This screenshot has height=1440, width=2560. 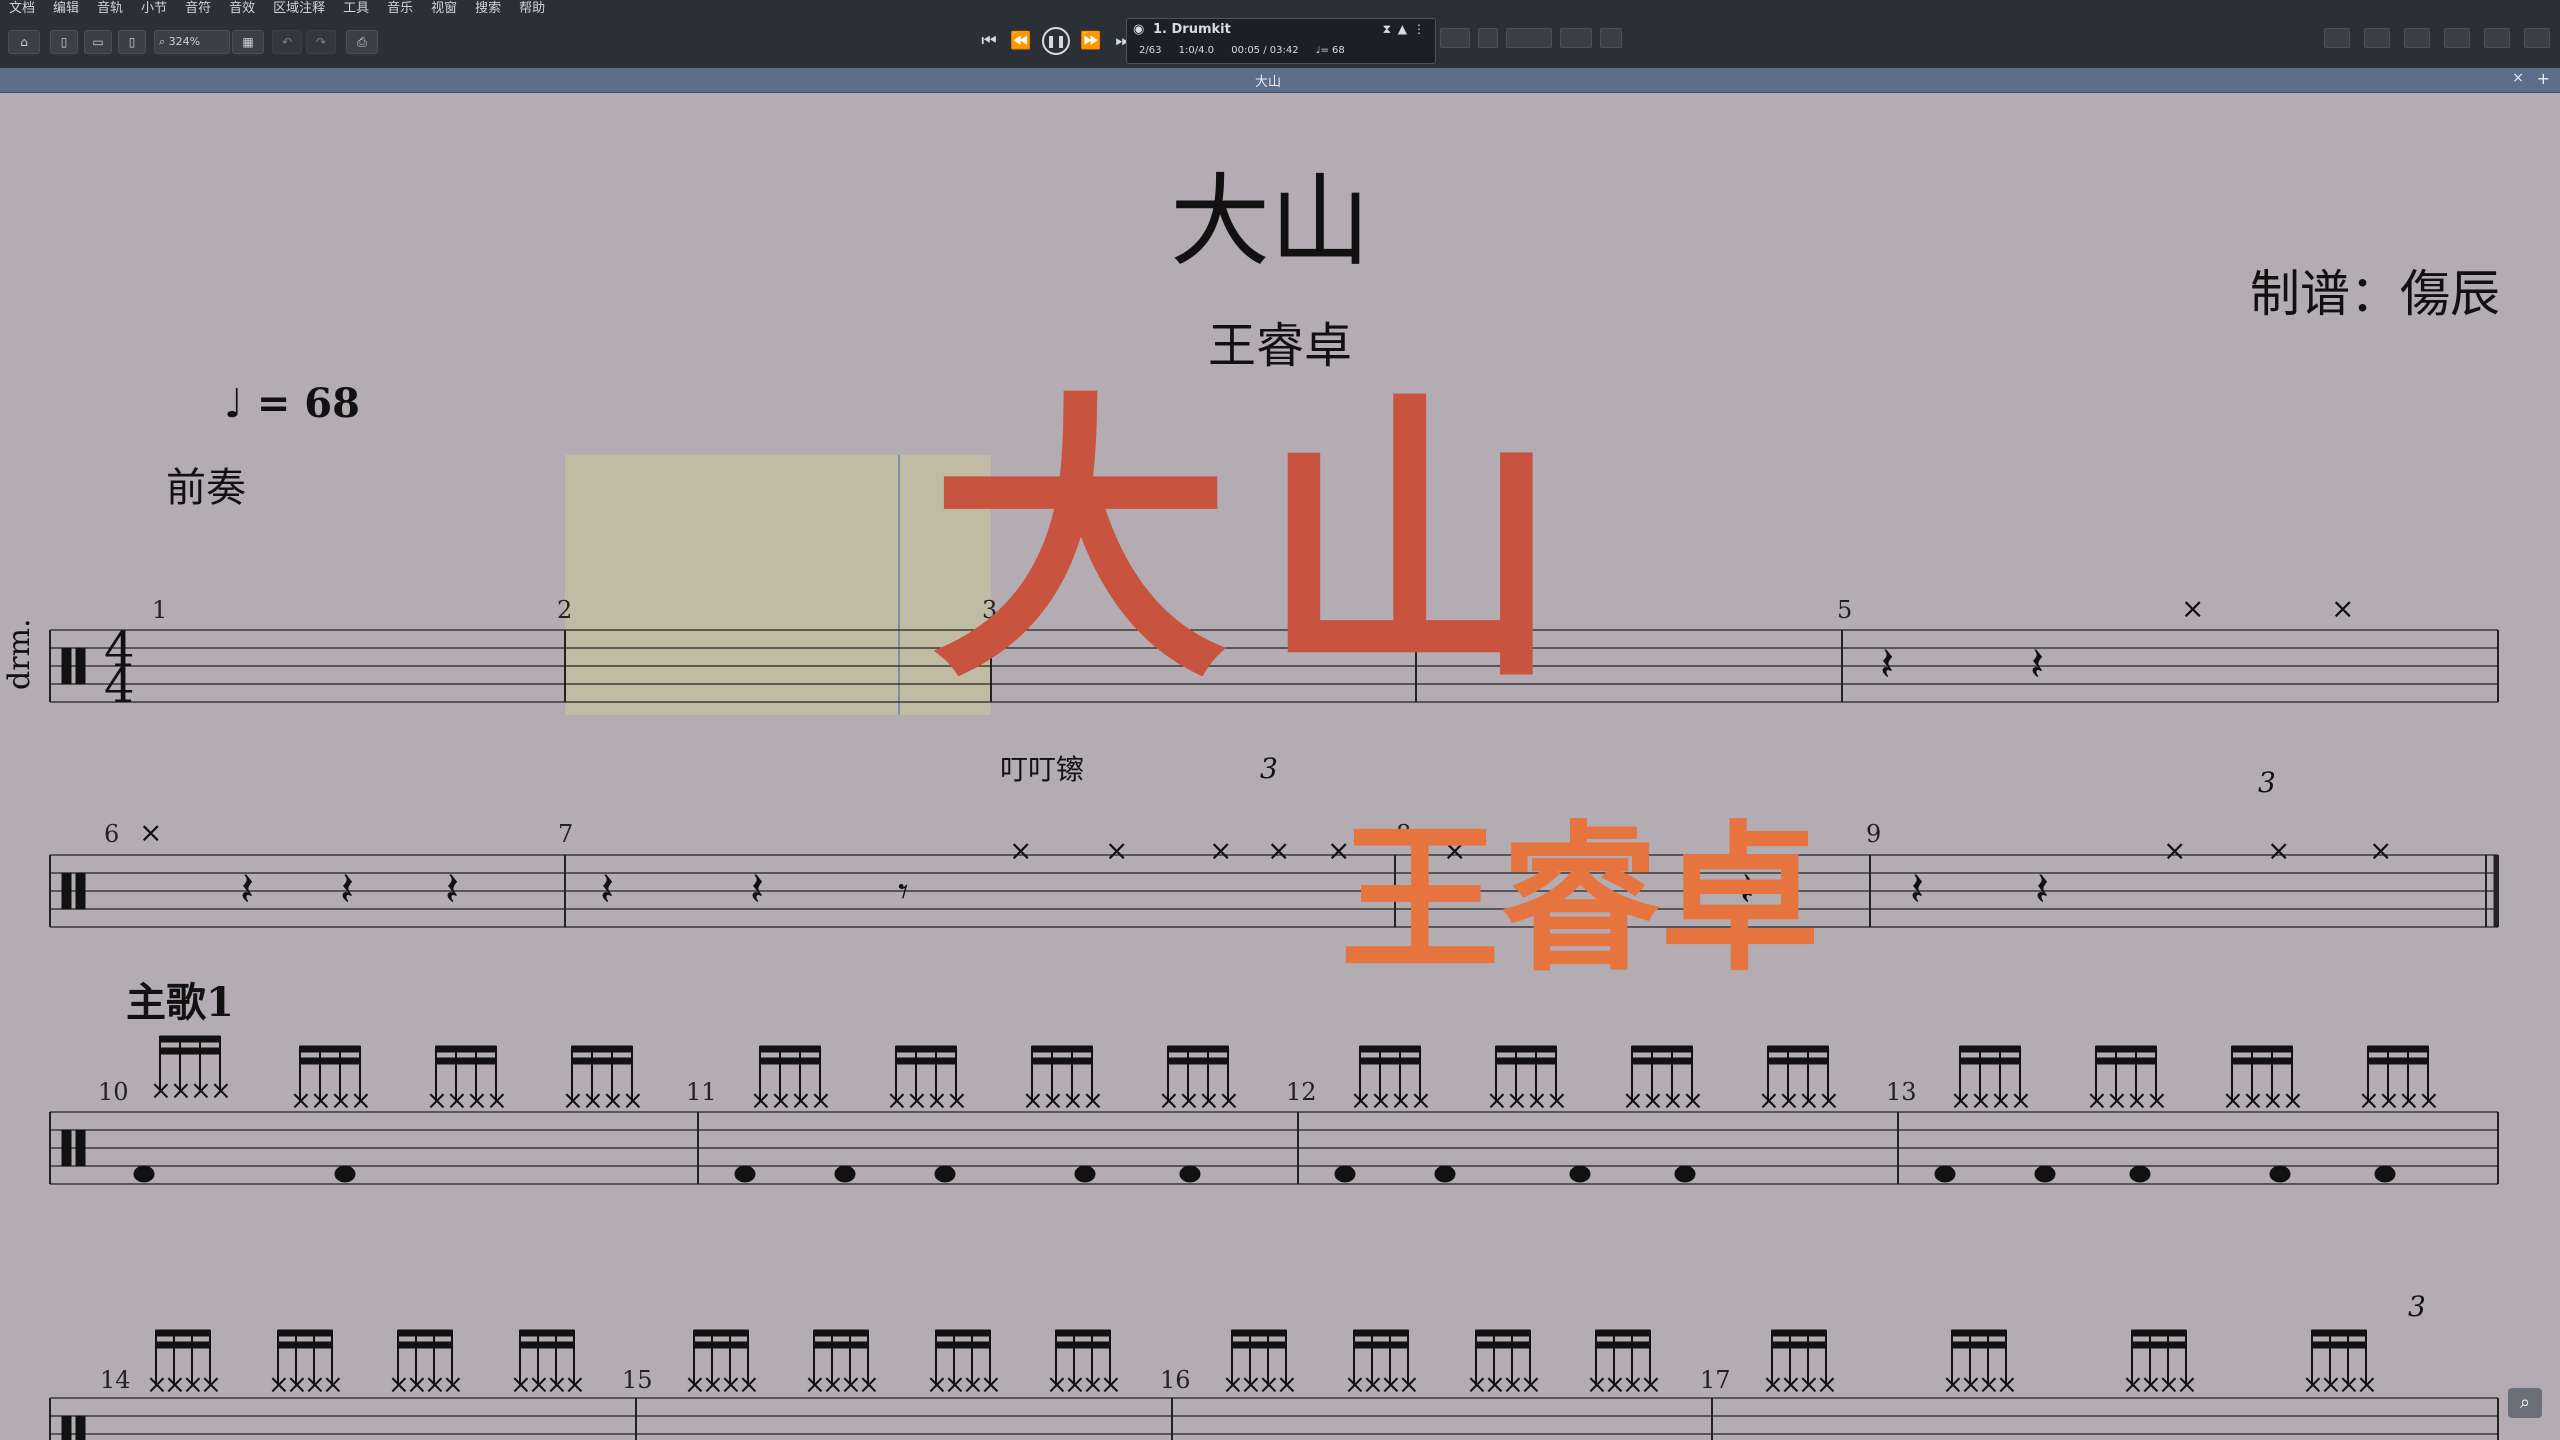 I want to click on measure-number: 6, so click(x=112, y=834).